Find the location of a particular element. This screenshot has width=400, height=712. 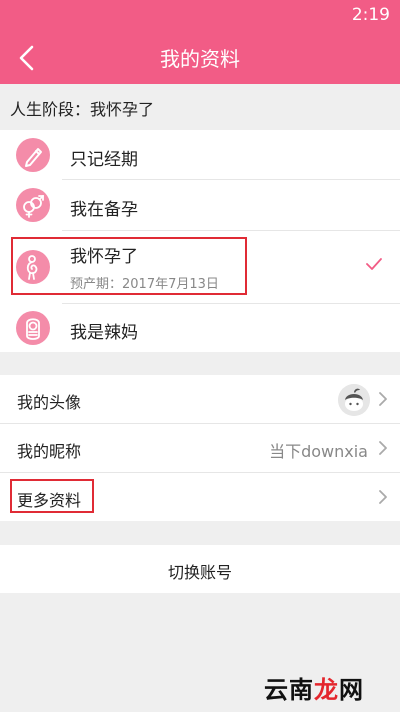

app-bar: 我的资料 is located at coordinates (200, 57).